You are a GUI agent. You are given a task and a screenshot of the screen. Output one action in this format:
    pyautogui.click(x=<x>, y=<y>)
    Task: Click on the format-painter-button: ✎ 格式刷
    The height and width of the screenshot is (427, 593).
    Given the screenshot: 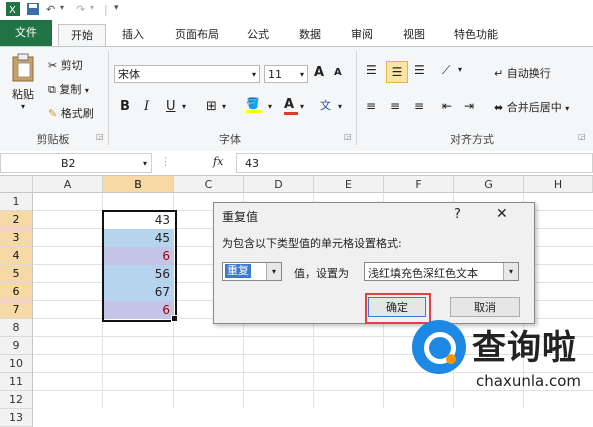 What is the action you would take?
    pyautogui.click(x=71, y=113)
    